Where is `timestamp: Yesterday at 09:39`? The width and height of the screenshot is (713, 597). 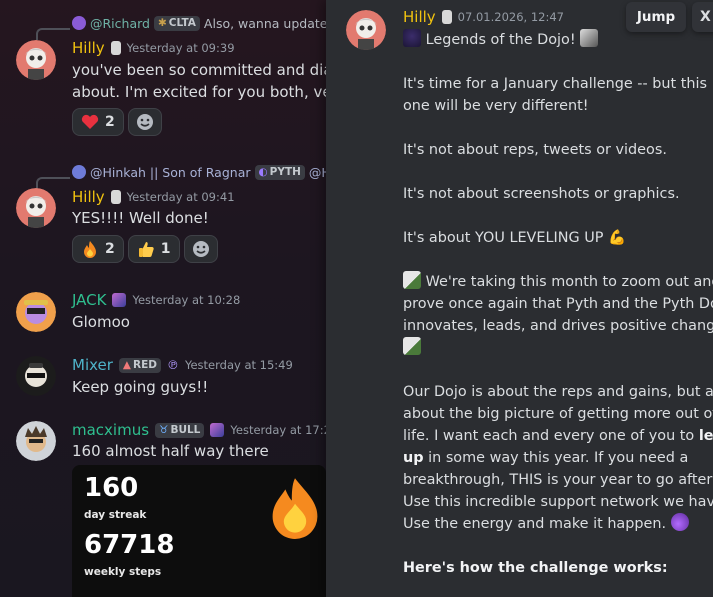 timestamp: Yesterday at 09:39 is located at coordinates (181, 48).